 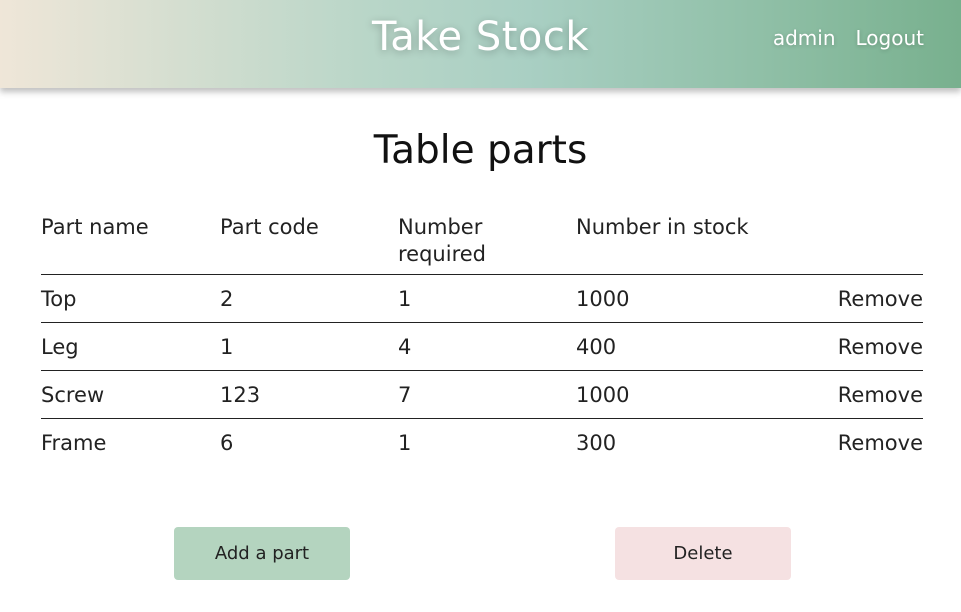 I want to click on part-name-cell: Frame, so click(x=74, y=442).